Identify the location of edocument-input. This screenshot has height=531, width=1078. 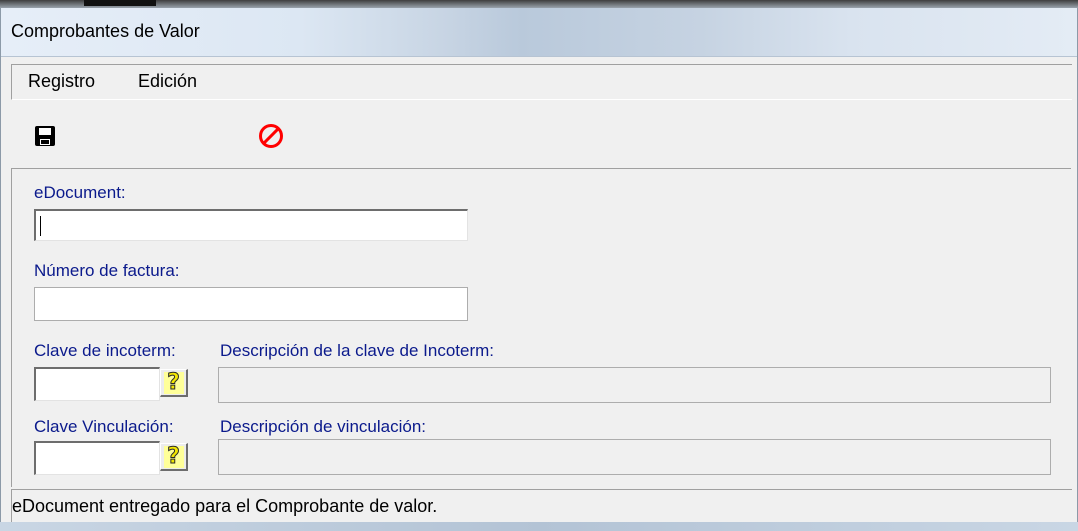
(251, 225).